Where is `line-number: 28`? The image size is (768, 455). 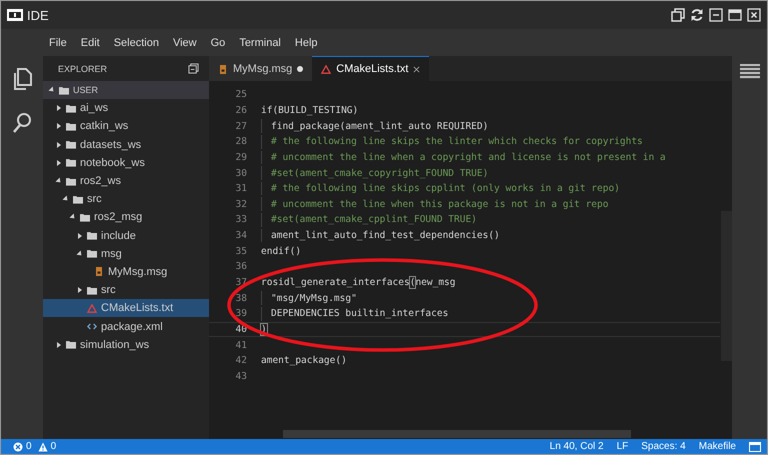 line-number: 28 is located at coordinates (240, 142).